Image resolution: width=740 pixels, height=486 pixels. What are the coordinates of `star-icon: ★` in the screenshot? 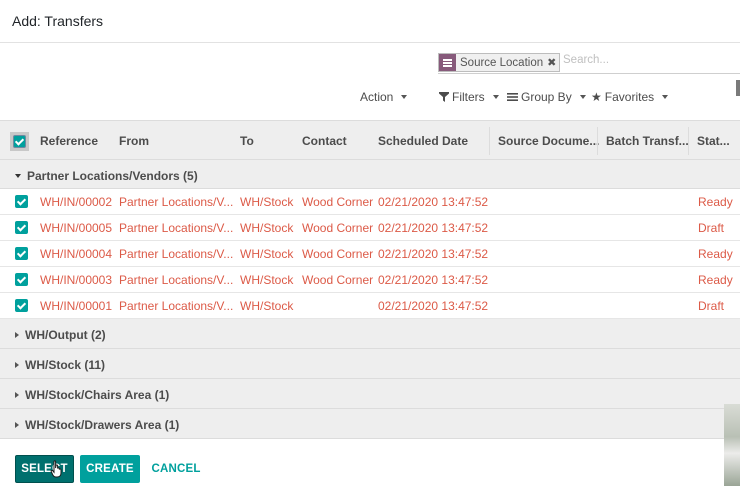 It's located at (596, 97).